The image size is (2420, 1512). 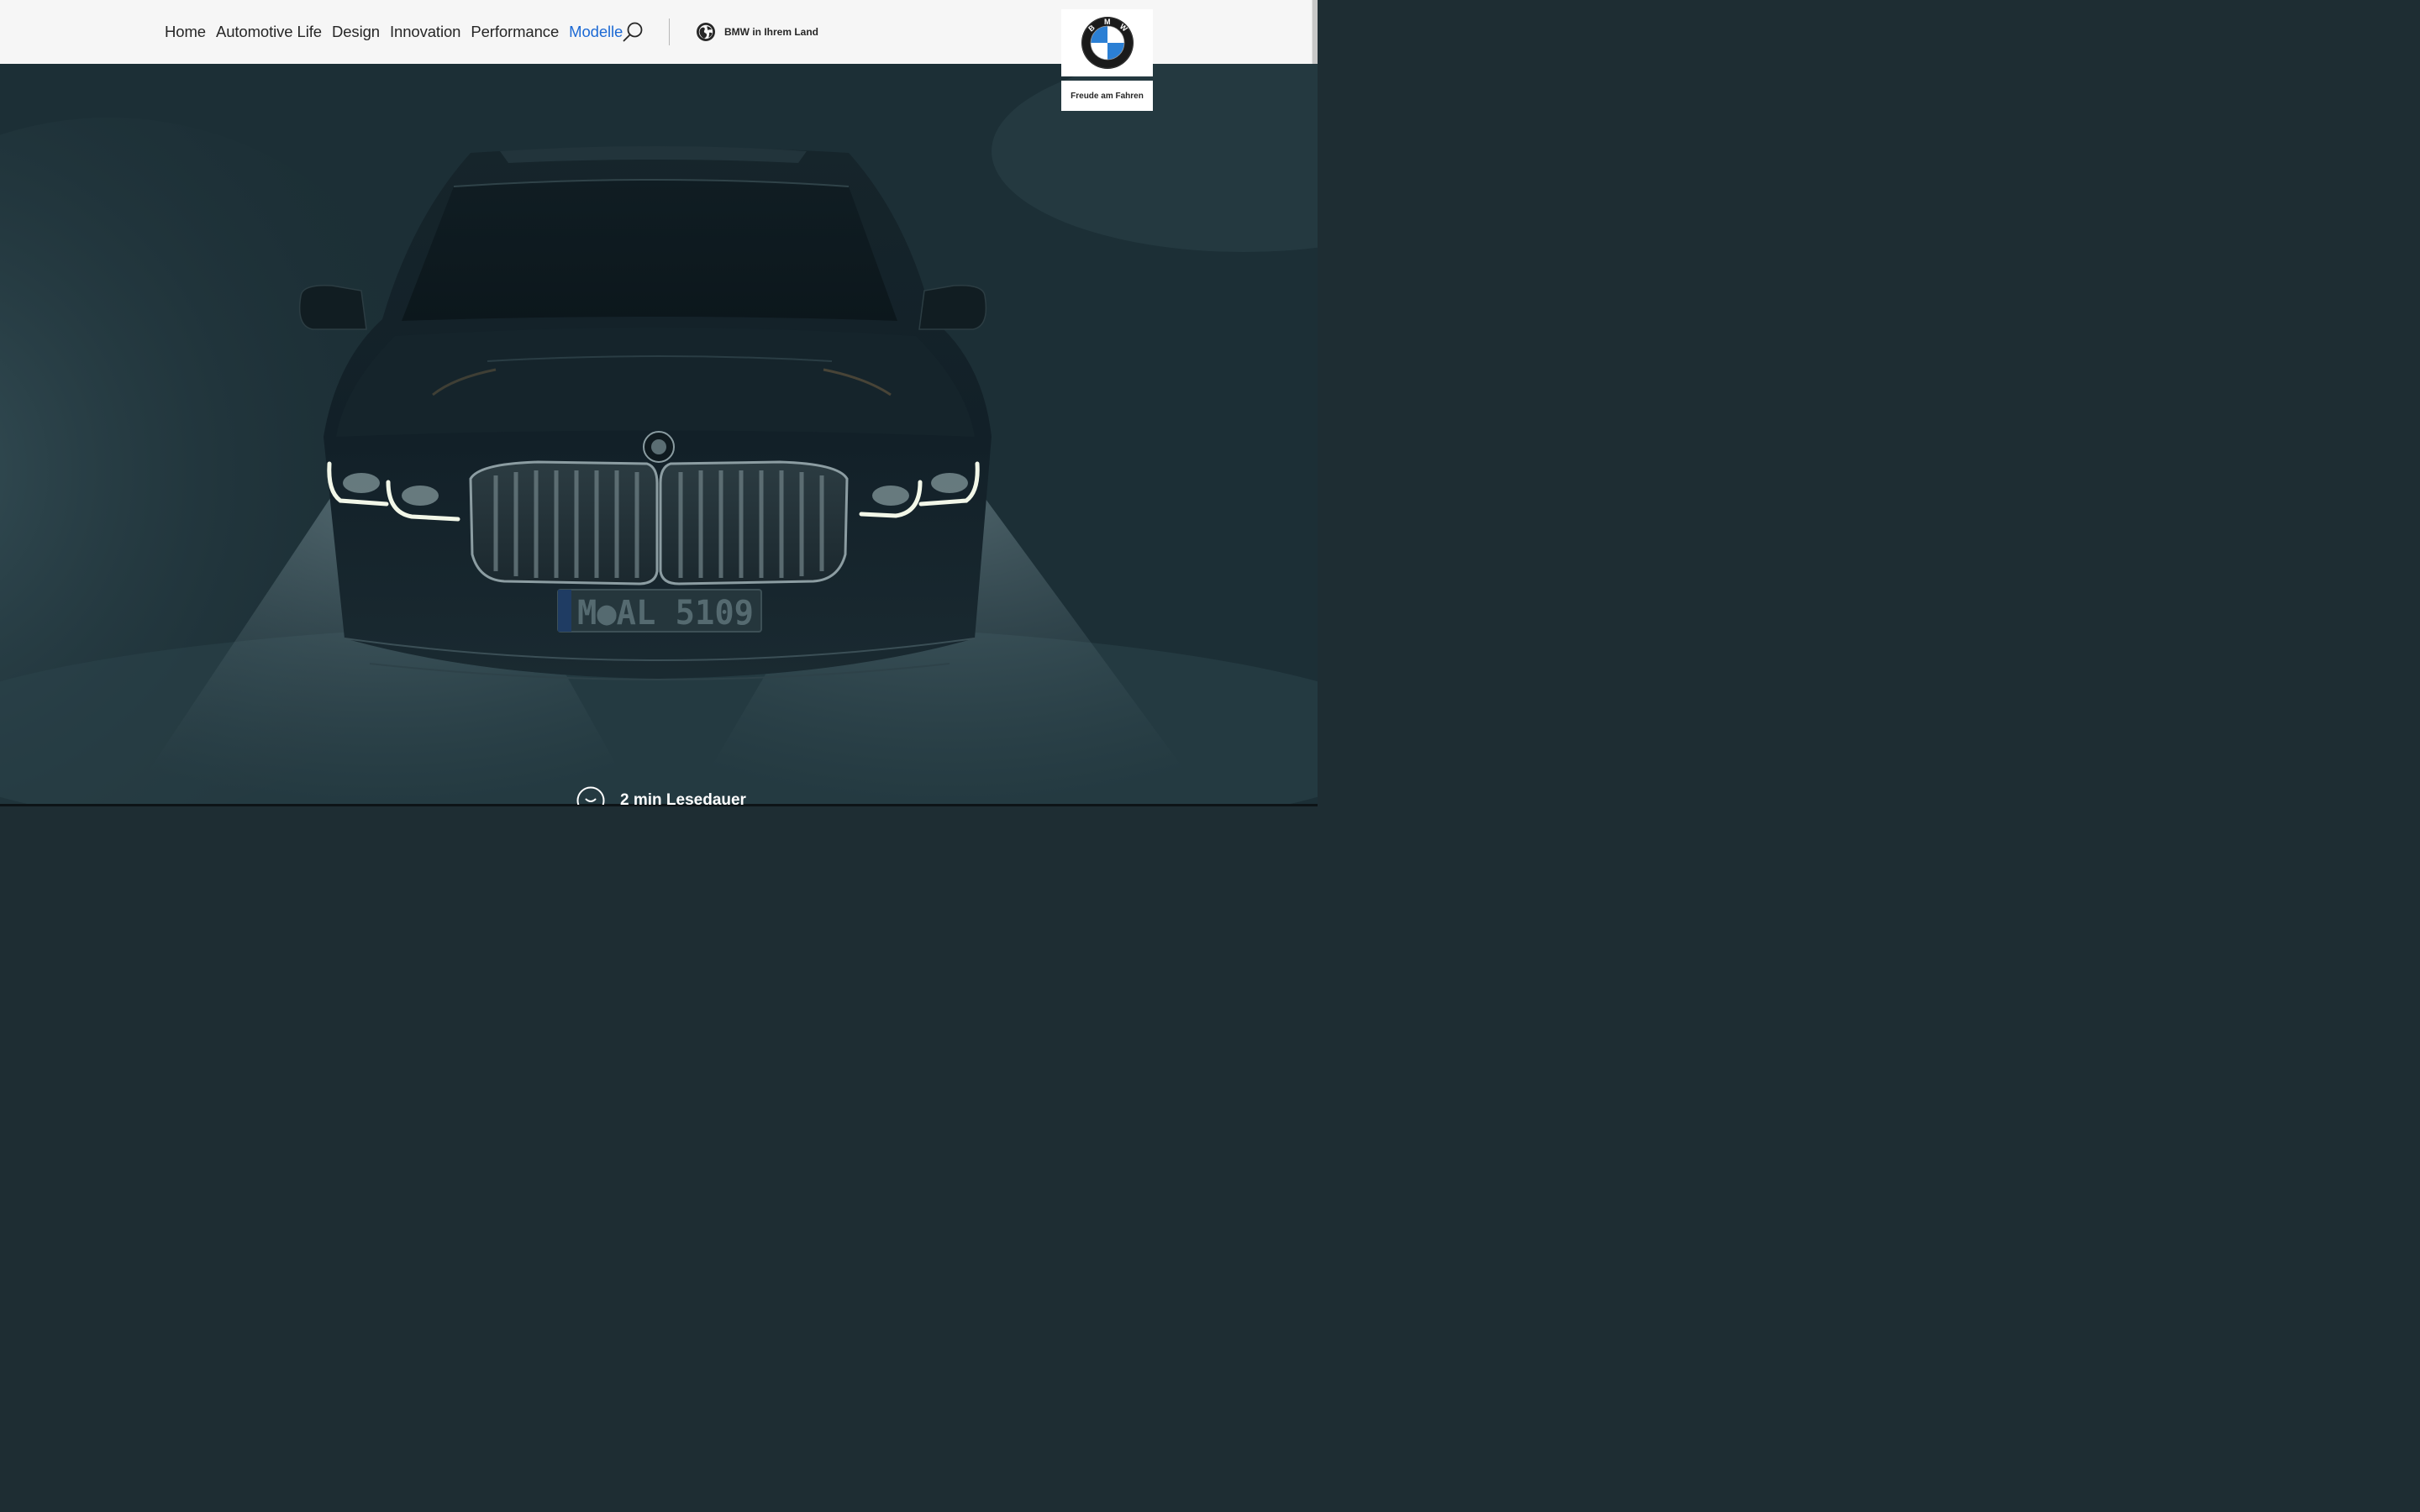 What do you see at coordinates (683, 798) in the screenshot?
I see `reading-time-label: 2 min Lesedauer` at bounding box center [683, 798].